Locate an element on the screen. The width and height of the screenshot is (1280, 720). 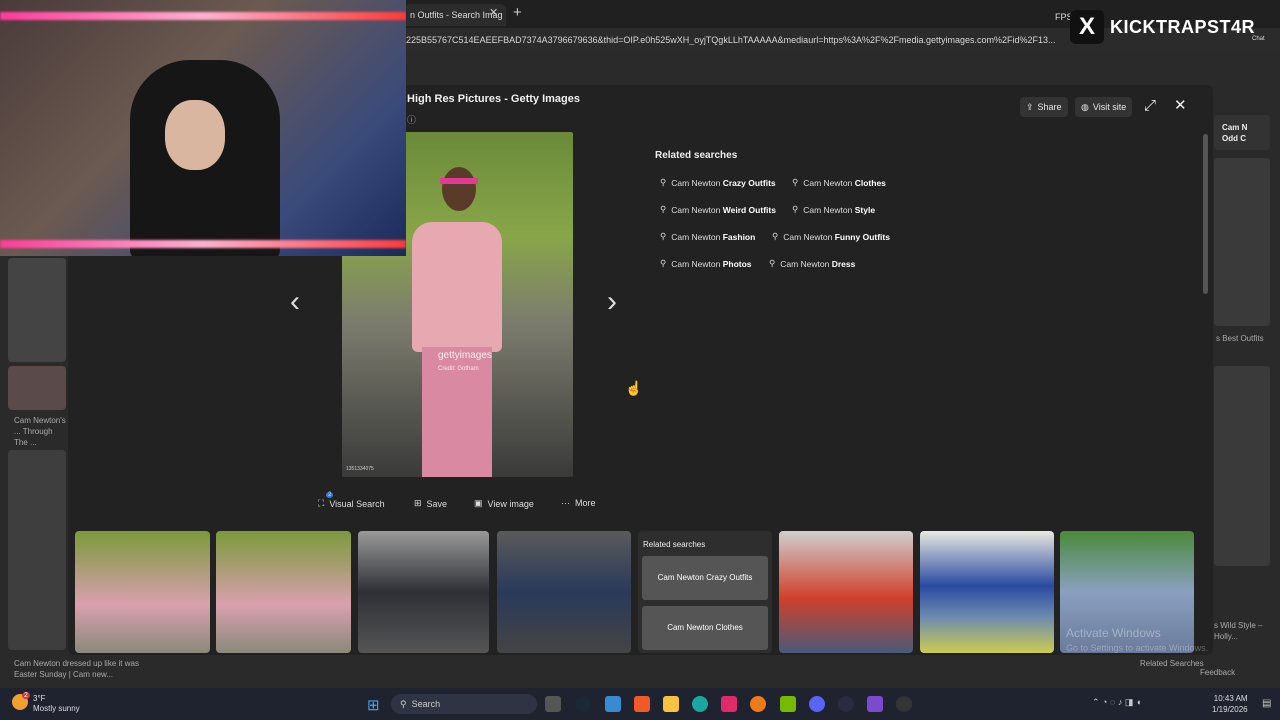
app-icon is located at coordinates (875, 704).